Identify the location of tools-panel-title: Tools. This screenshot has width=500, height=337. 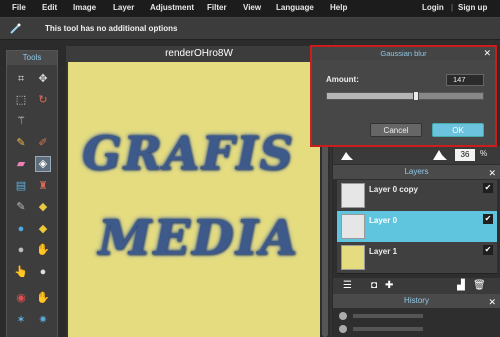
(32, 58).